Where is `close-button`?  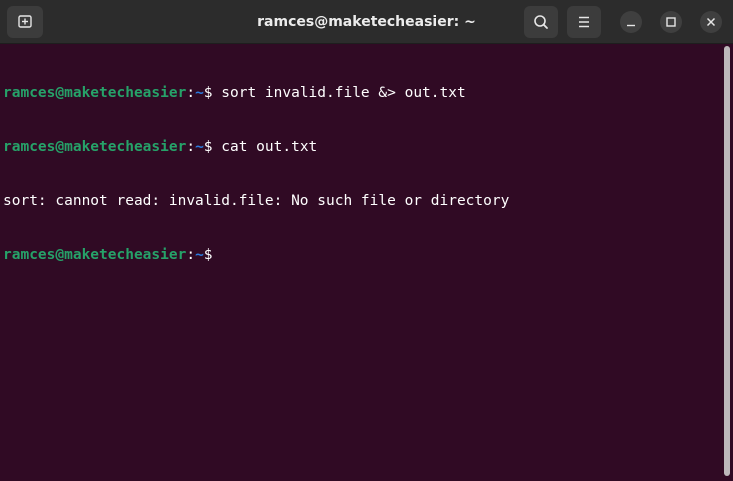 close-button is located at coordinates (711, 22).